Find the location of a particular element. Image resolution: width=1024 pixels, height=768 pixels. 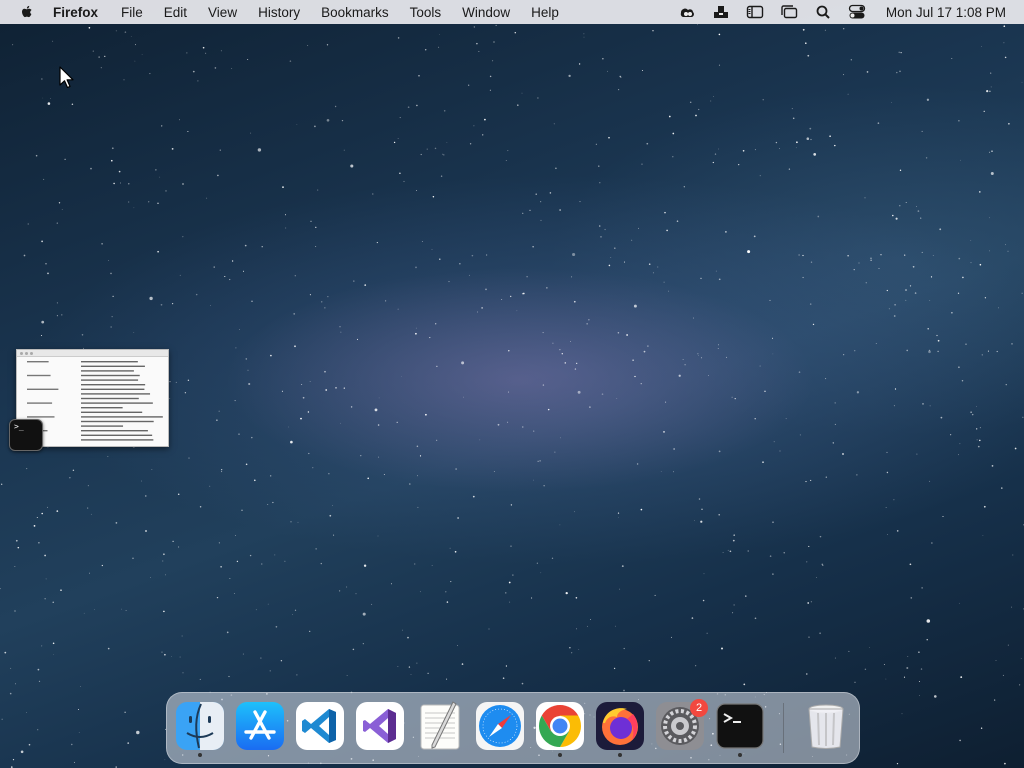

dock-app-terminal is located at coordinates (740, 729).